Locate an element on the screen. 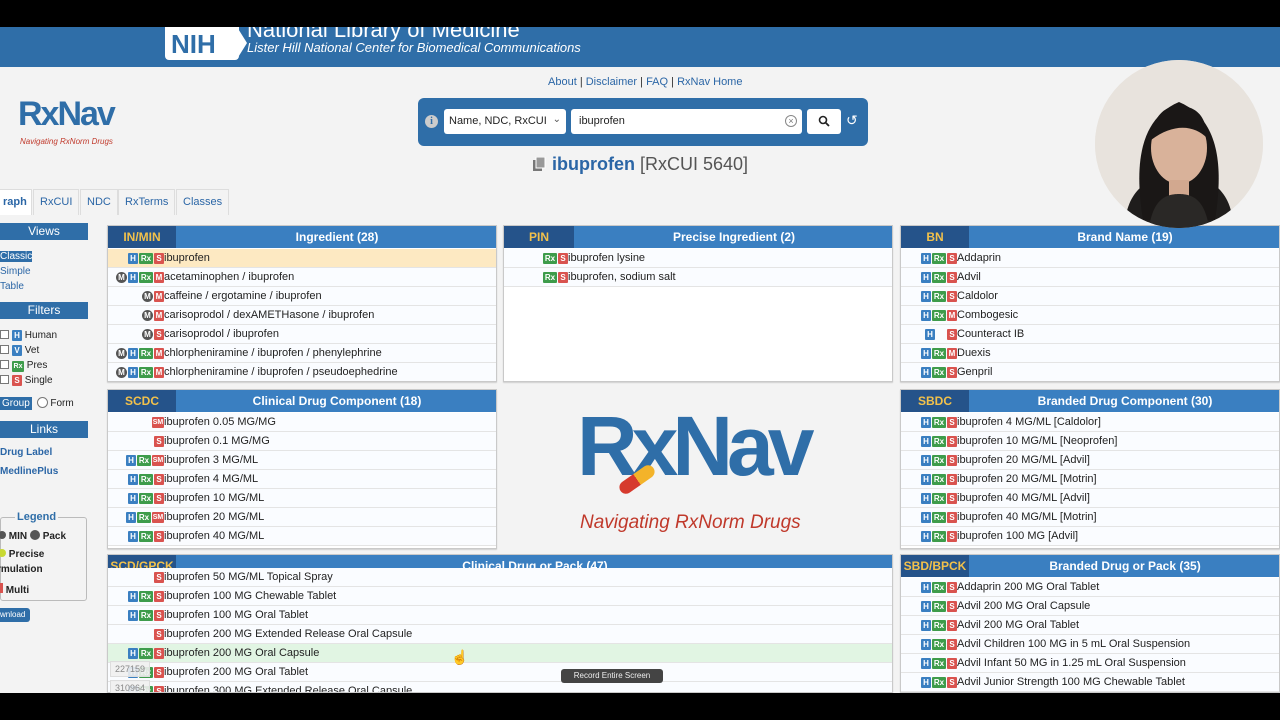 Image resolution: width=1280 pixels, height=720 pixels. filter-pres: Rx Pres is located at coordinates (23, 366).